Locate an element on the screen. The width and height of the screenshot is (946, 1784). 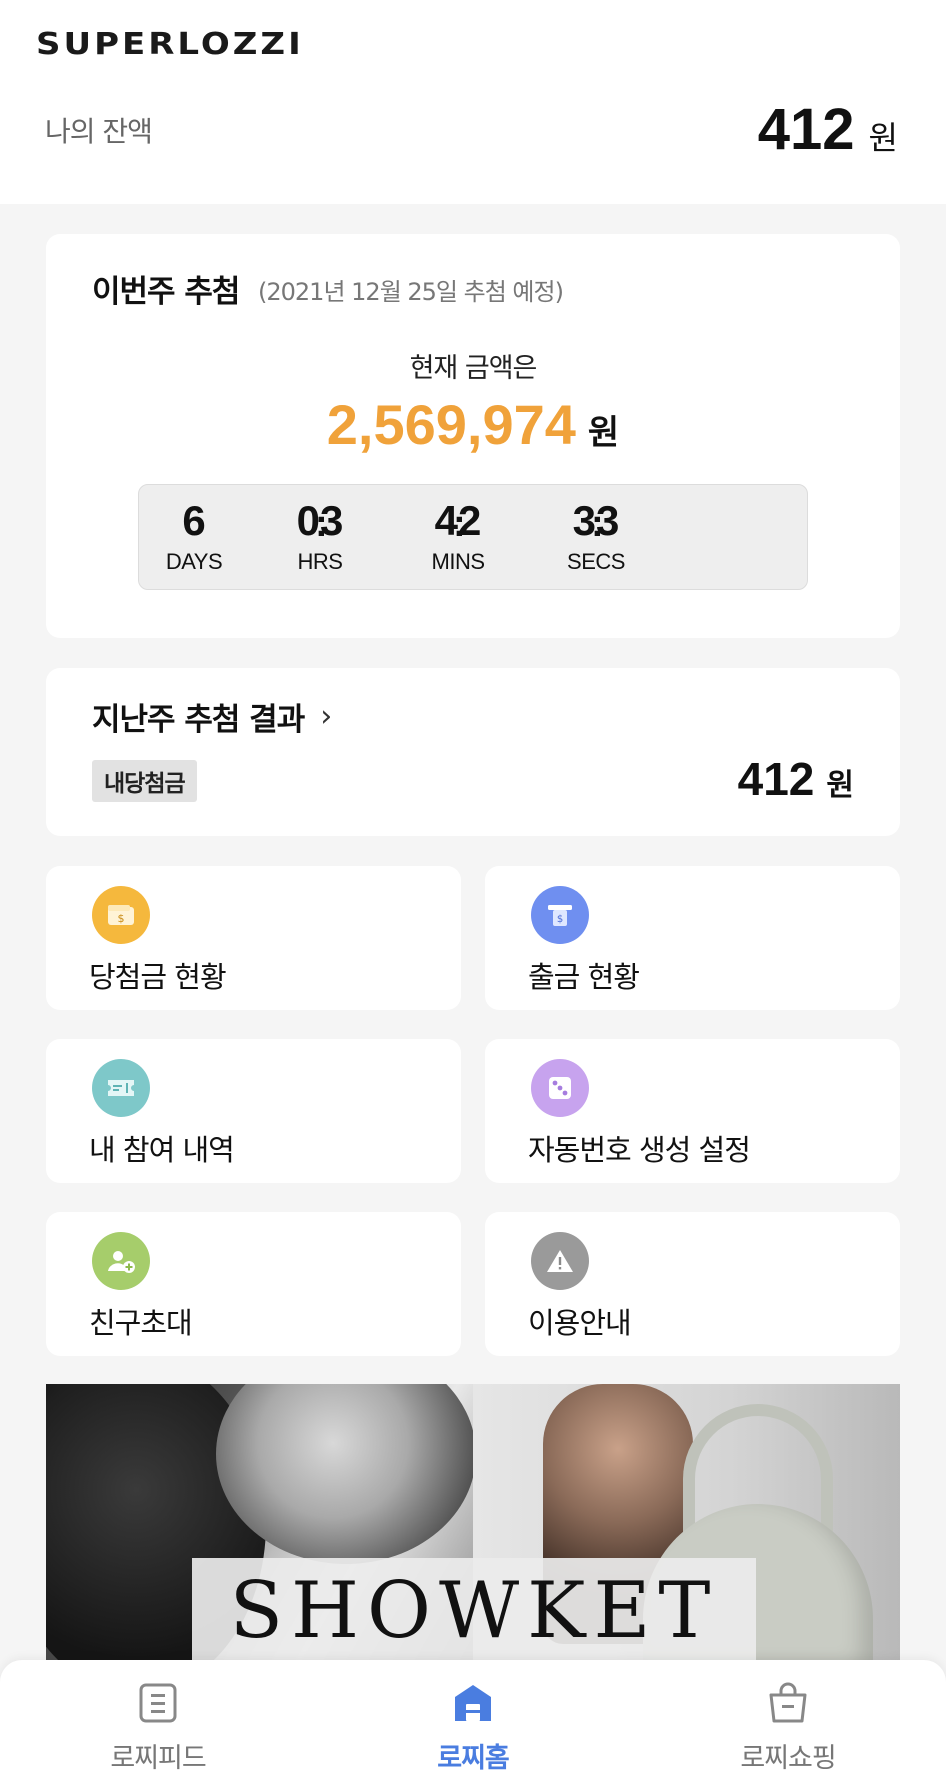
current-amount: 2,569,974 원 is located at coordinates (473, 424).